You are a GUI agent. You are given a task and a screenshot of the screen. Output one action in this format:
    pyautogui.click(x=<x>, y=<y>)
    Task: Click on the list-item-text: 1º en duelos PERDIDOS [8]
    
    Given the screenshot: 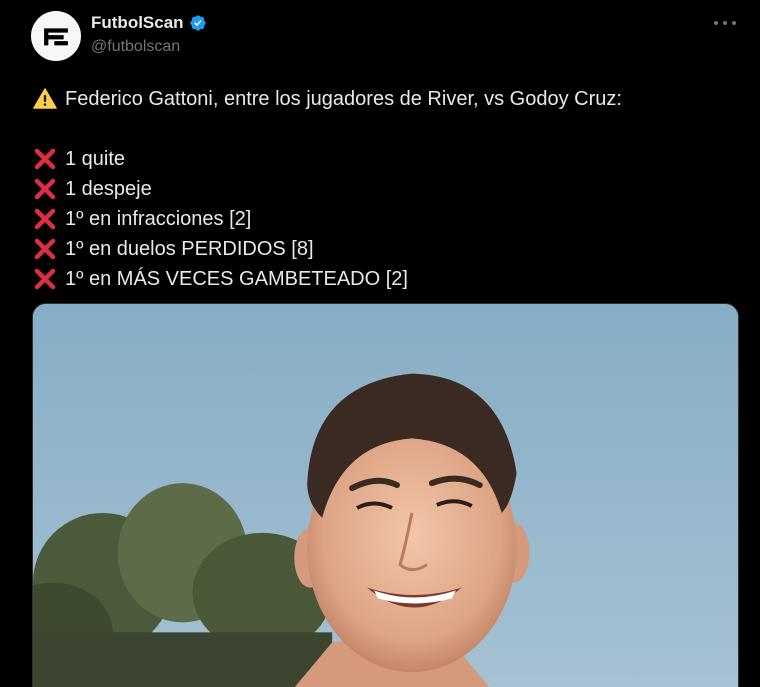 What is the action you would take?
    pyautogui.click(x=189, y=249)
    